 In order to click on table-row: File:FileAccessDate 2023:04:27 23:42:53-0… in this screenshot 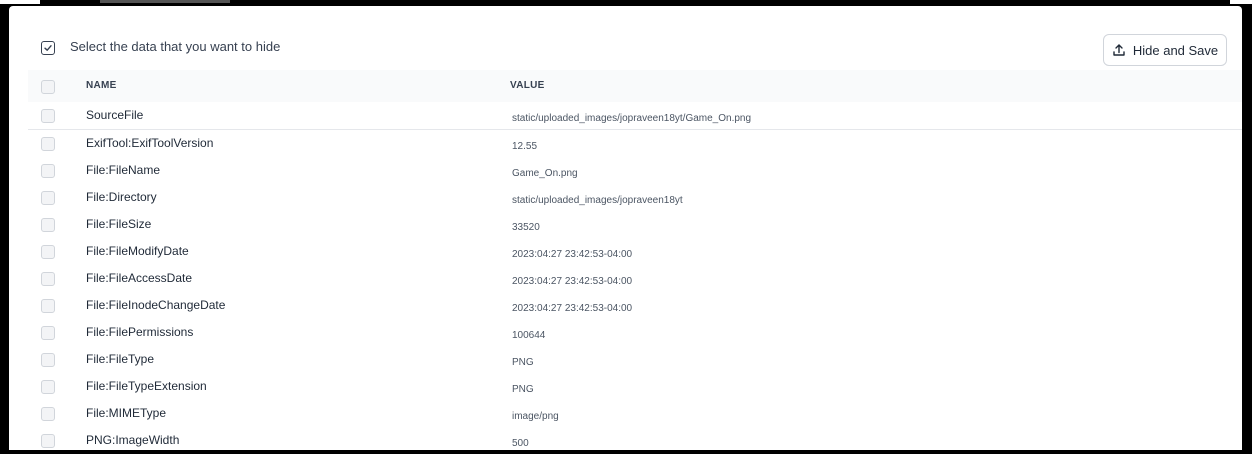, I will do `click(635, 278)`.